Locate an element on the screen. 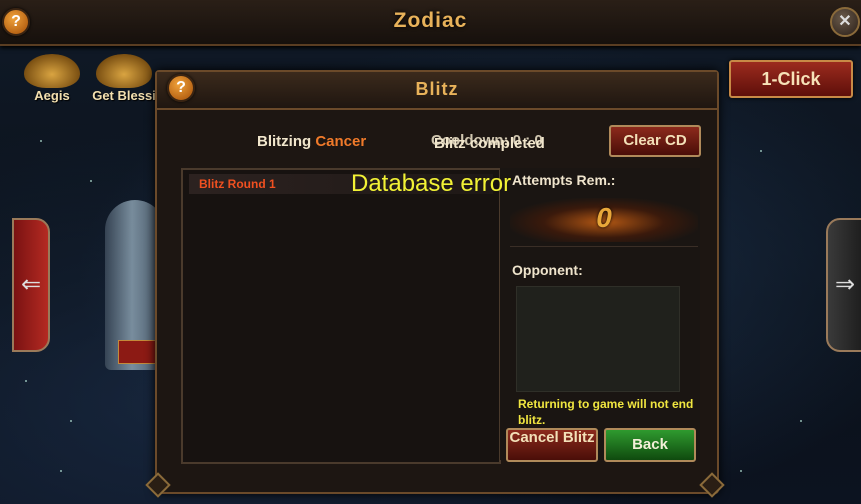  opponent-label: Opponent: is located at coordinates (547, 270).